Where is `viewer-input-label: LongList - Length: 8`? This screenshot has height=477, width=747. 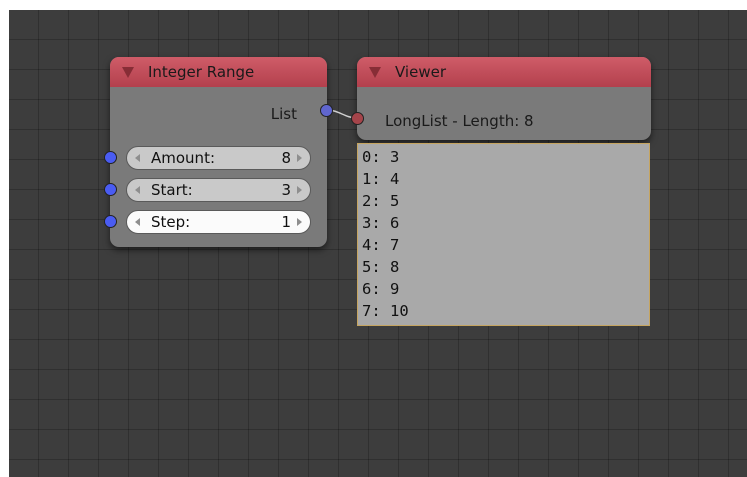
viewer-input-label: LongList - Length: 8 is located at coordinates (459, 121).